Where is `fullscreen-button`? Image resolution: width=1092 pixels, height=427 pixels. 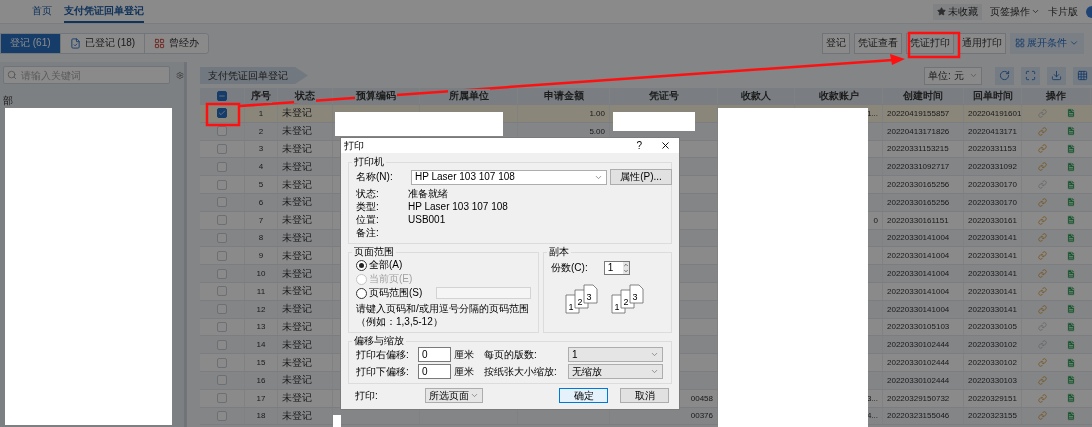
fullscreen-button is located at coordinates (1030, 75).